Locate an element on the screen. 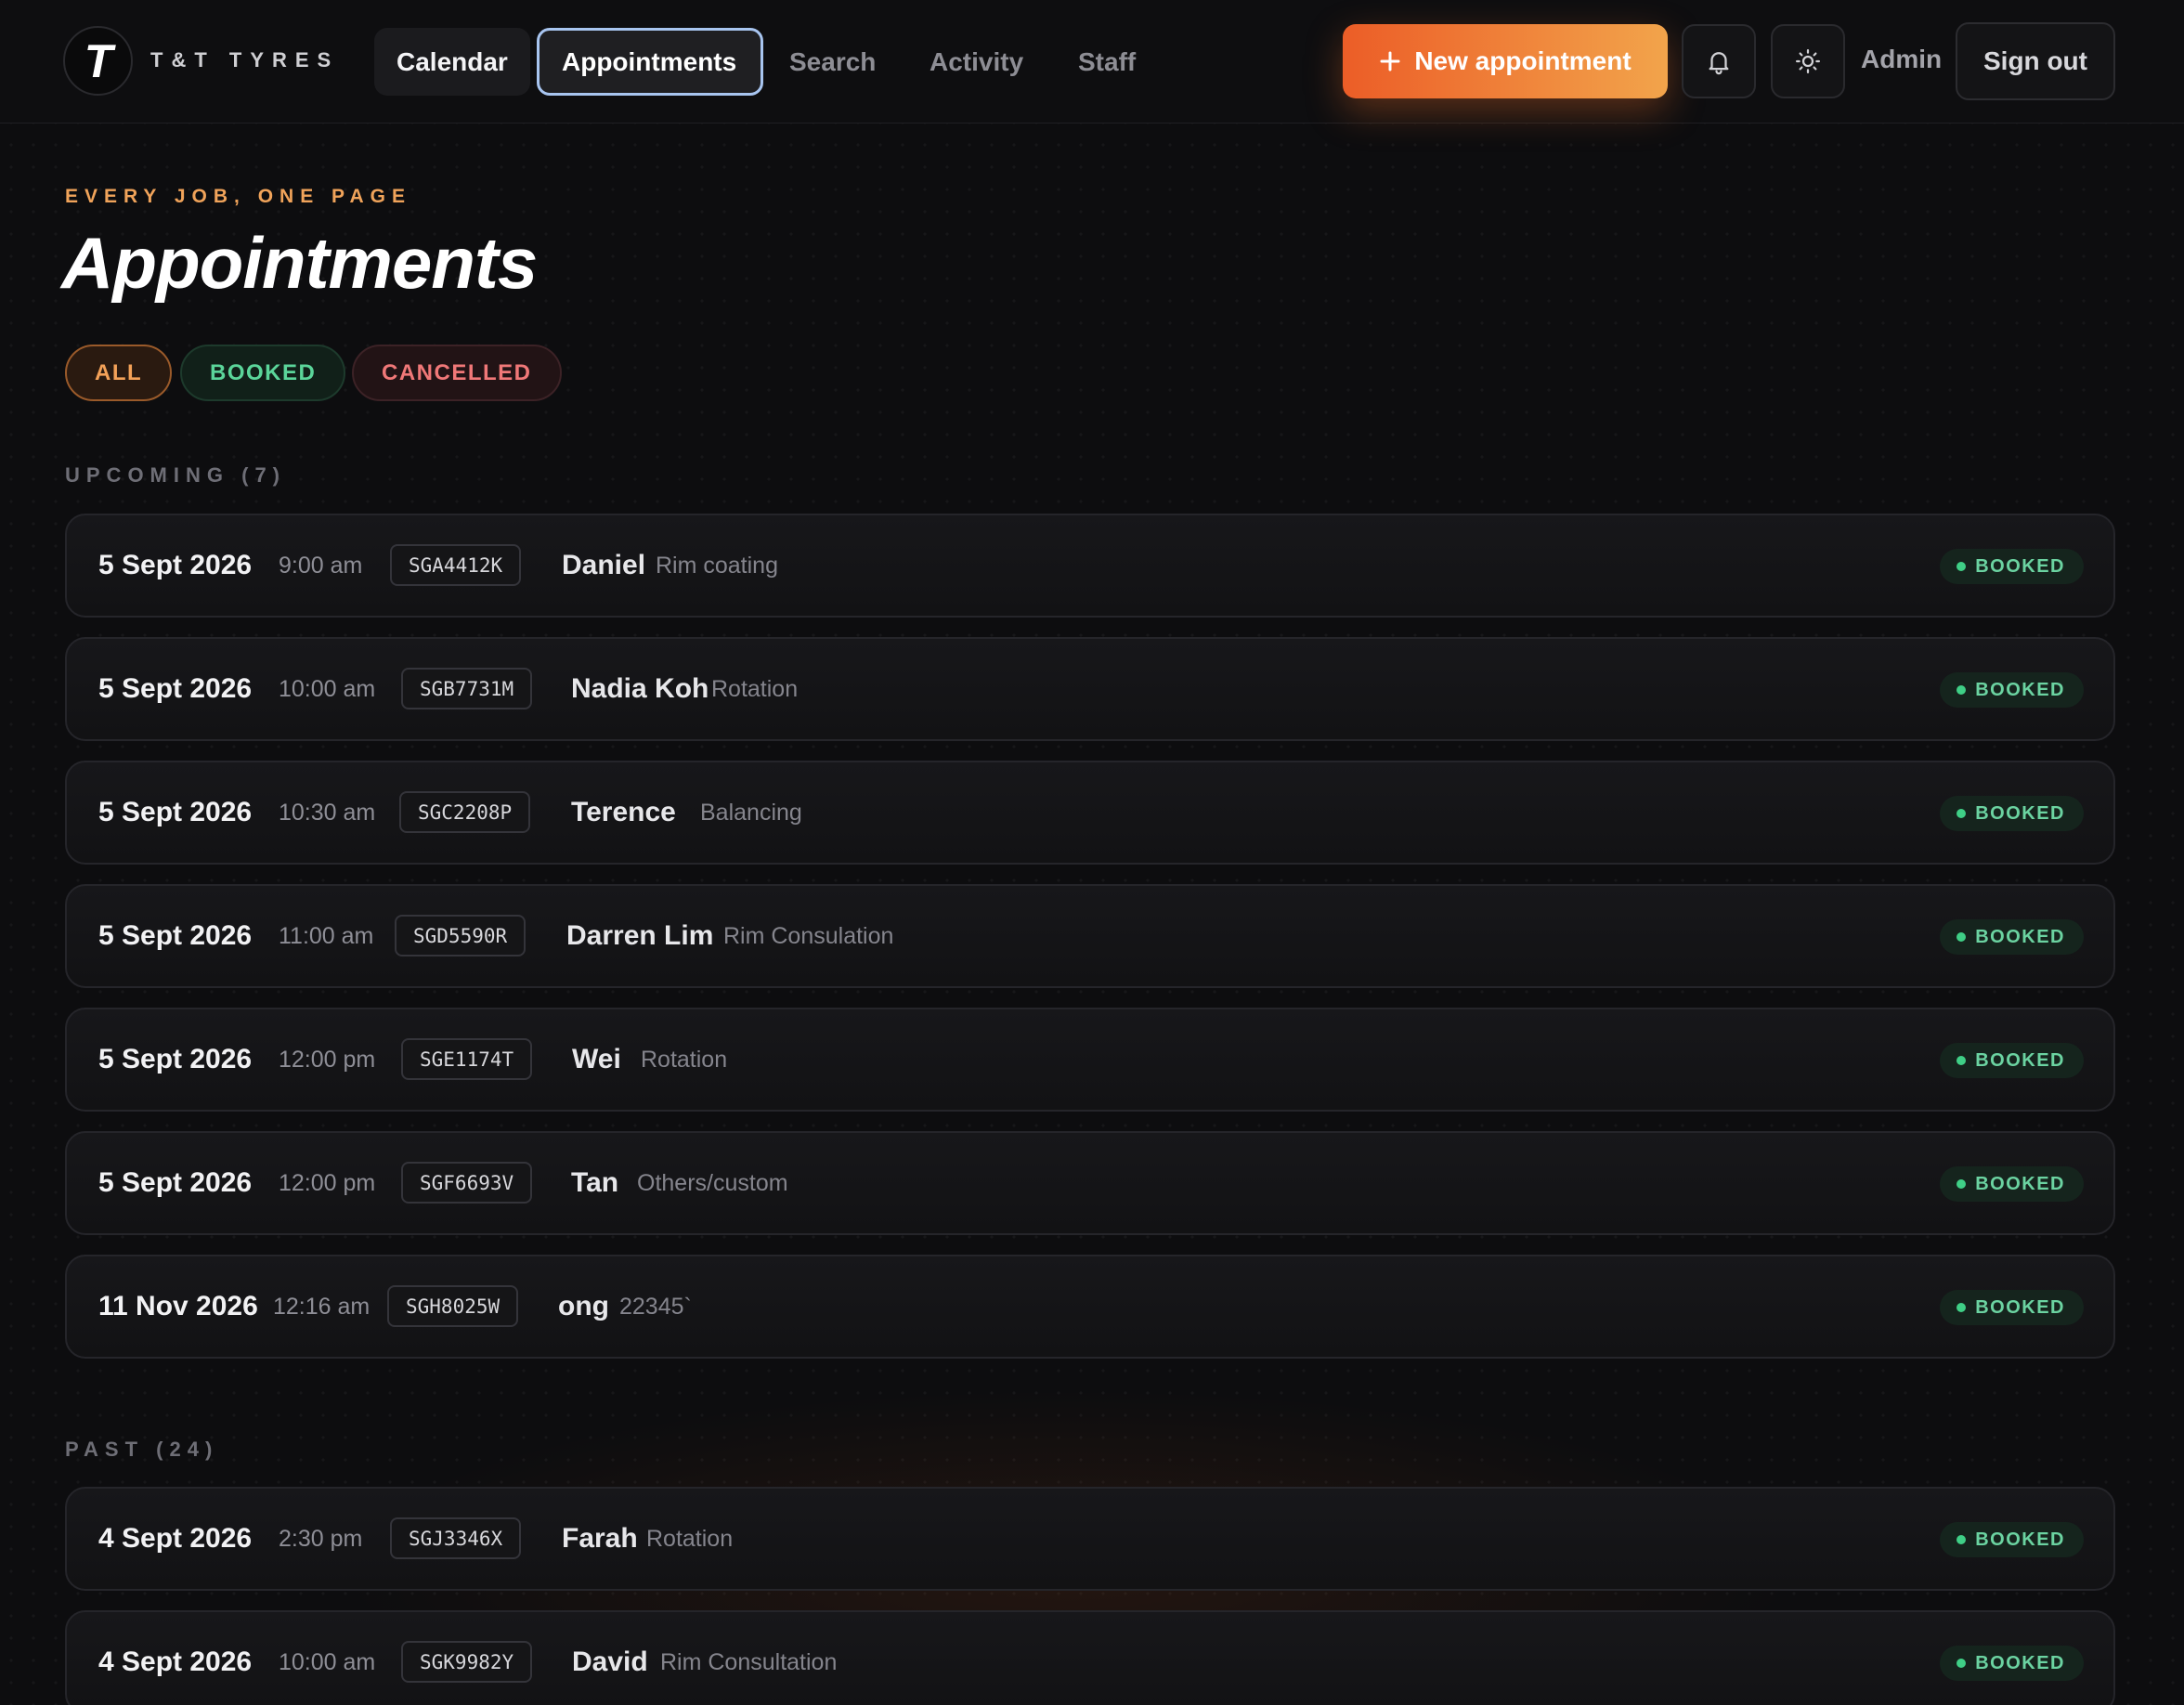  sun-icon is located at coordinates (1808, 61).